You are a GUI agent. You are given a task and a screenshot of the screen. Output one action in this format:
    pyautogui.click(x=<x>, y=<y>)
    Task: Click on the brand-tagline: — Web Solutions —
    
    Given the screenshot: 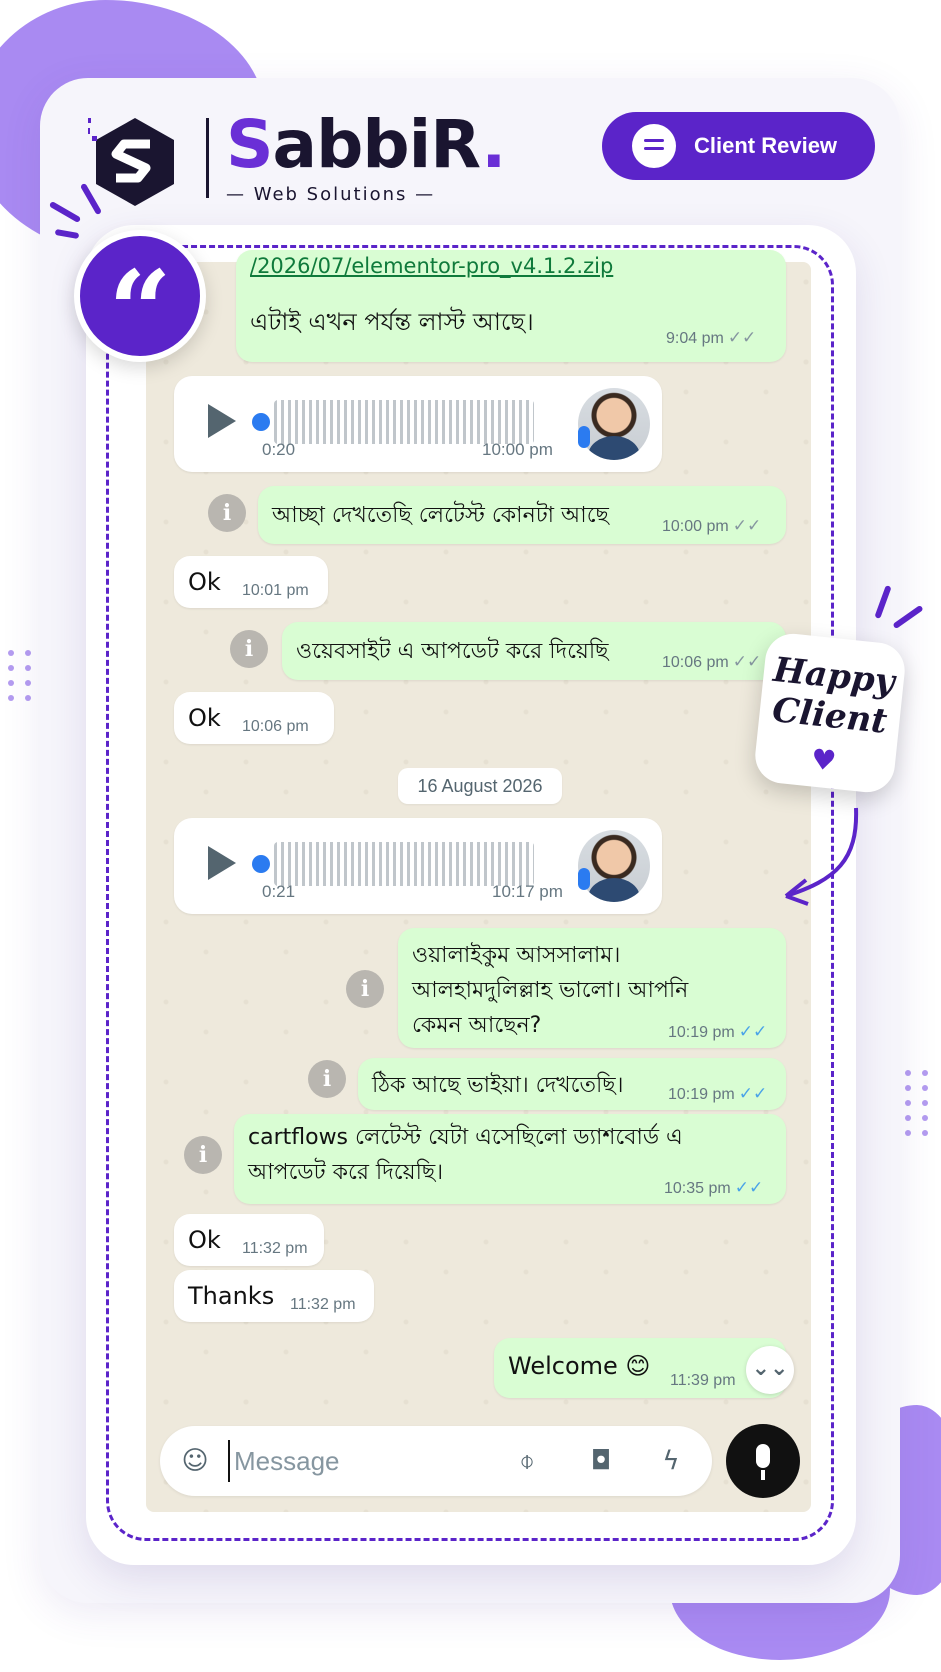 What is the action you would take?
    pyautogui.click(x=331, y=194)
    